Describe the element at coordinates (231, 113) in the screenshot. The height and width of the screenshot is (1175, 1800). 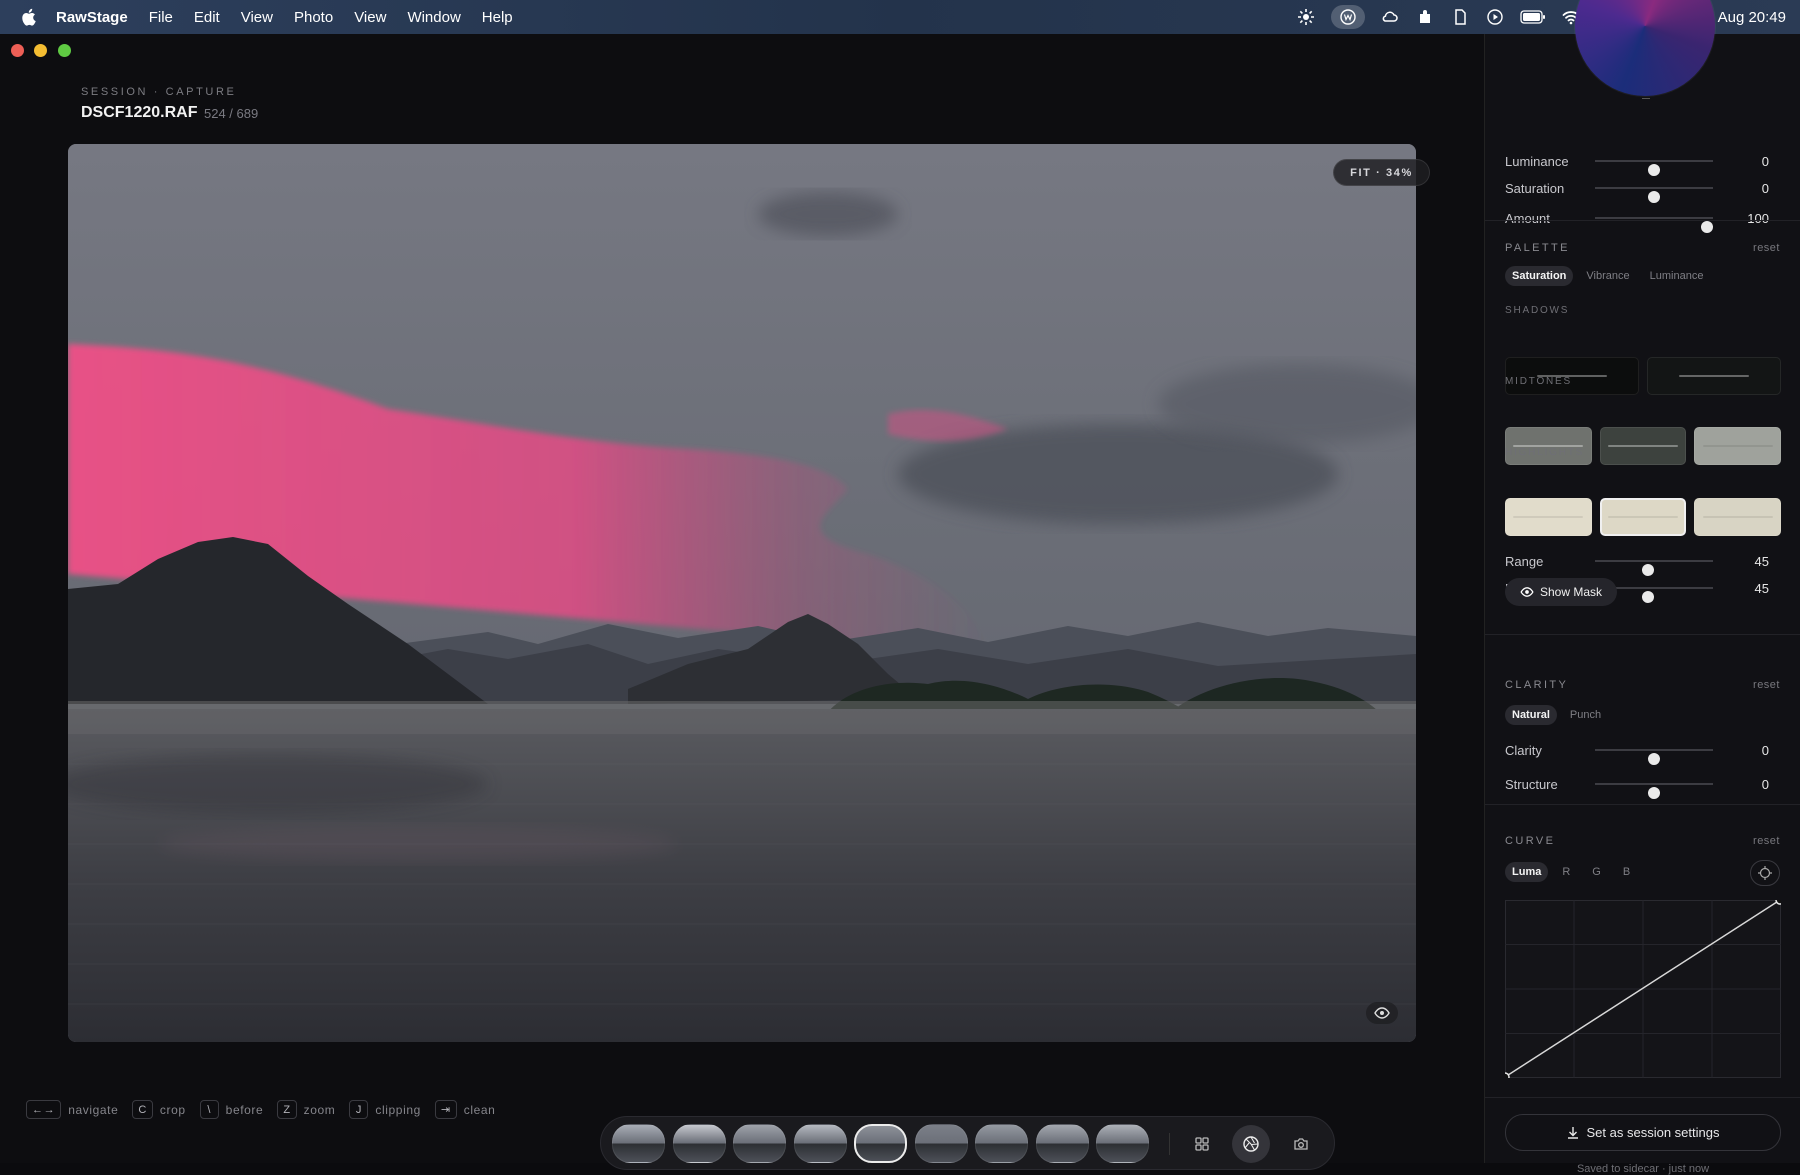
I see `file-counter: 524 / 689` at that location.